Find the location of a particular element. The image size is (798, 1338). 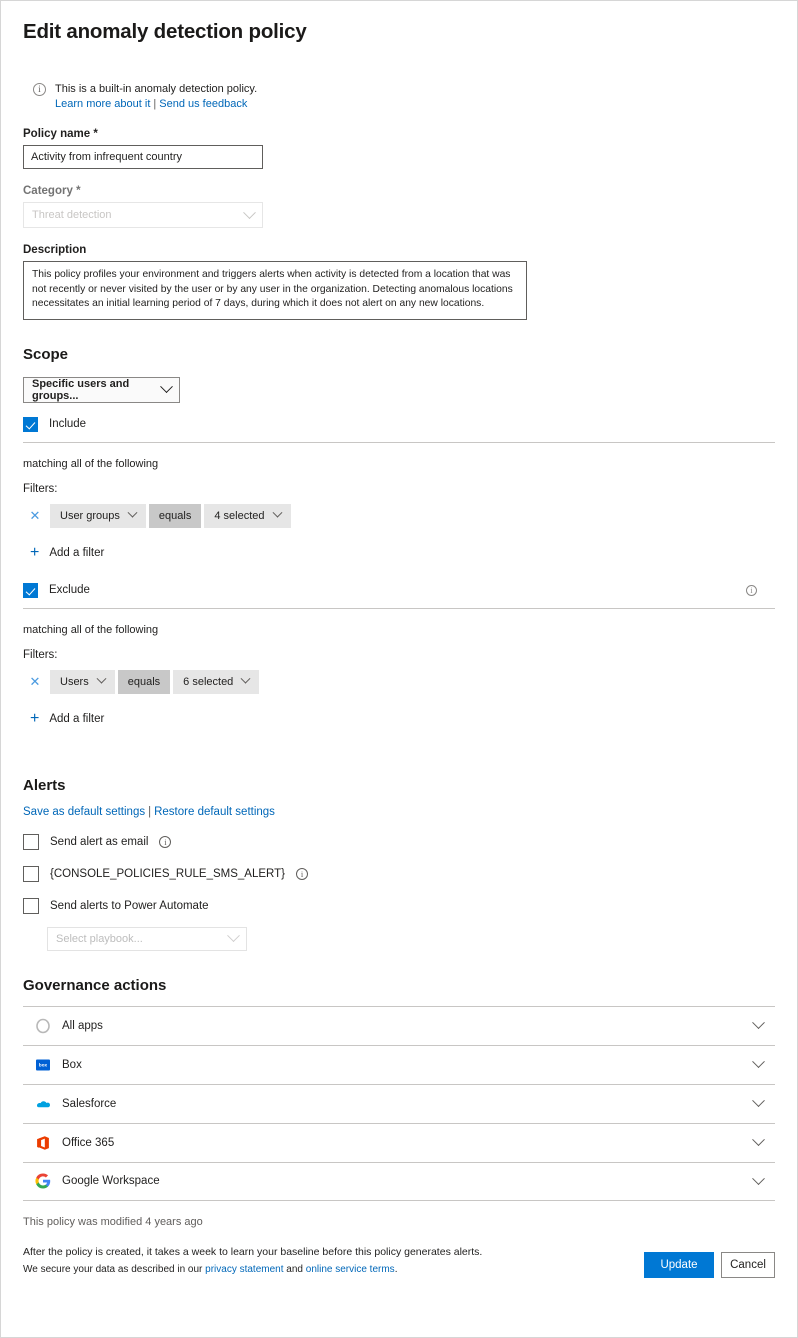

policy-name-label: Policy name * is located at coordinates (399, 134).